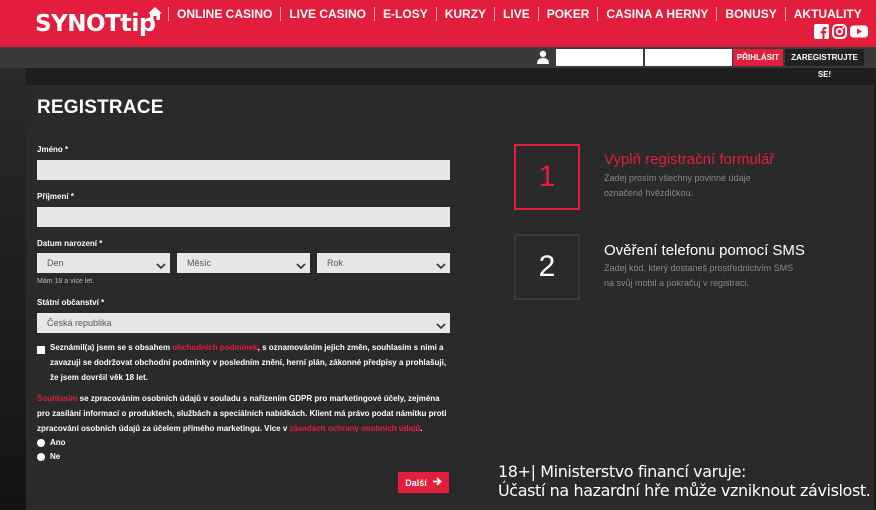  Describe the element at coordinates (547, 177) in the screenshot. I see `step-1-number: 1` at that location.